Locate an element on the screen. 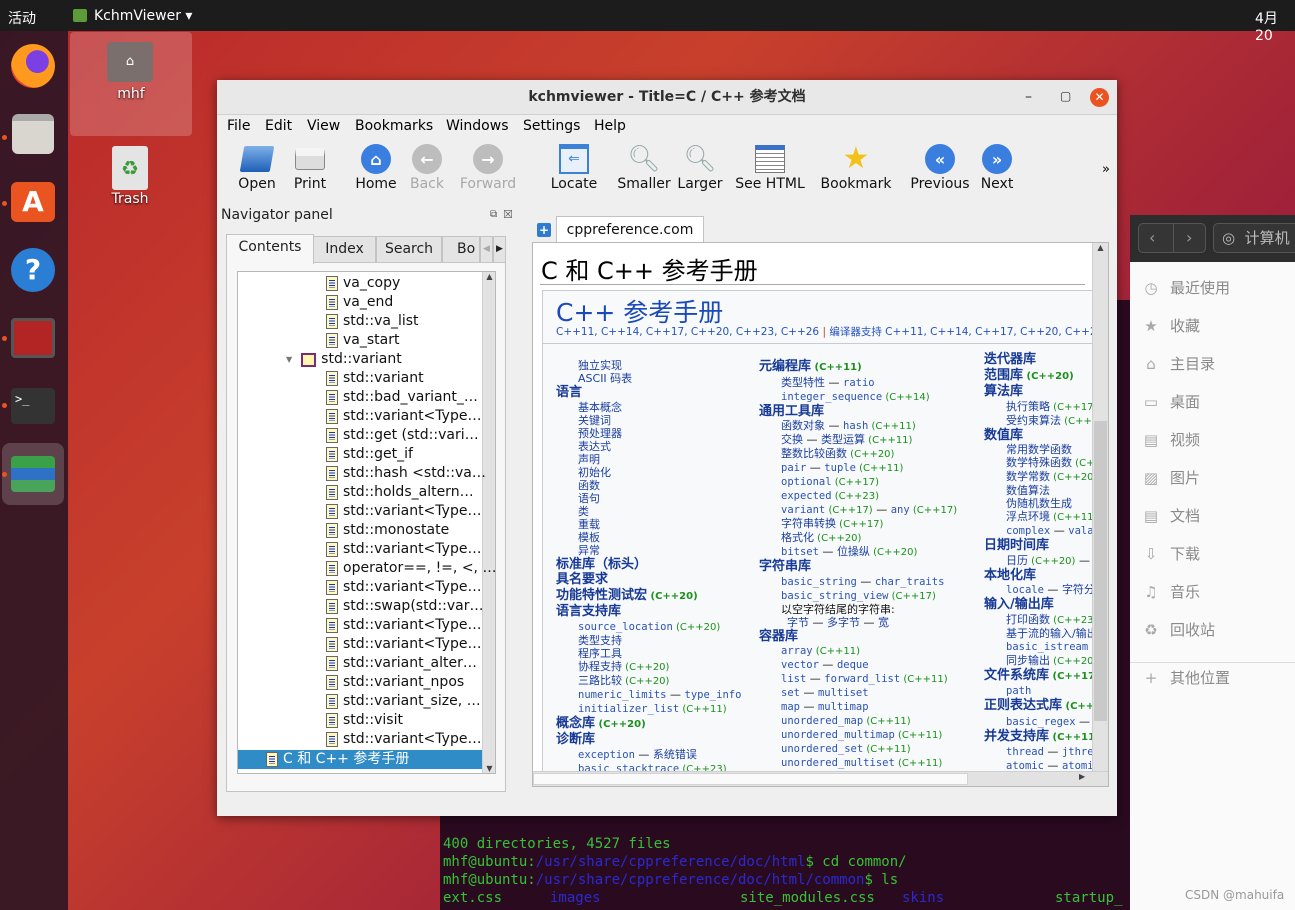 This screenshot has width=1295, height=910. desktop-home-folder: ⌂ mhf is located at coordinates (131, 84).